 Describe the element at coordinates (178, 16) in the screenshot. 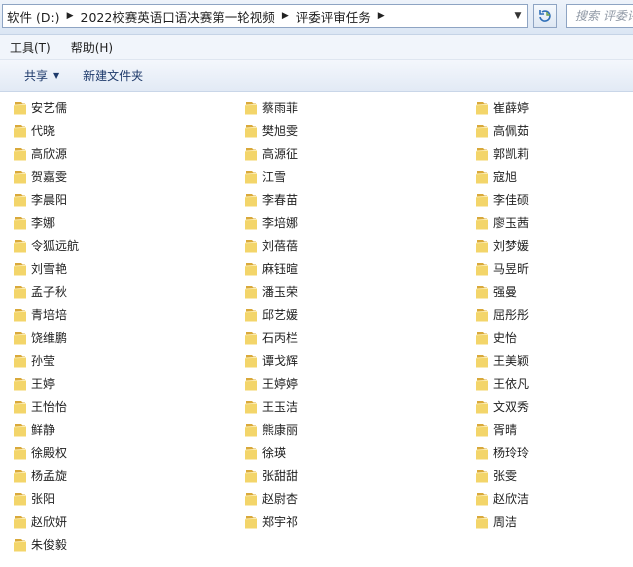

I see `breadcrumb-video-folder: 2022校赛英语口语决赛第一轮视频` at that location.